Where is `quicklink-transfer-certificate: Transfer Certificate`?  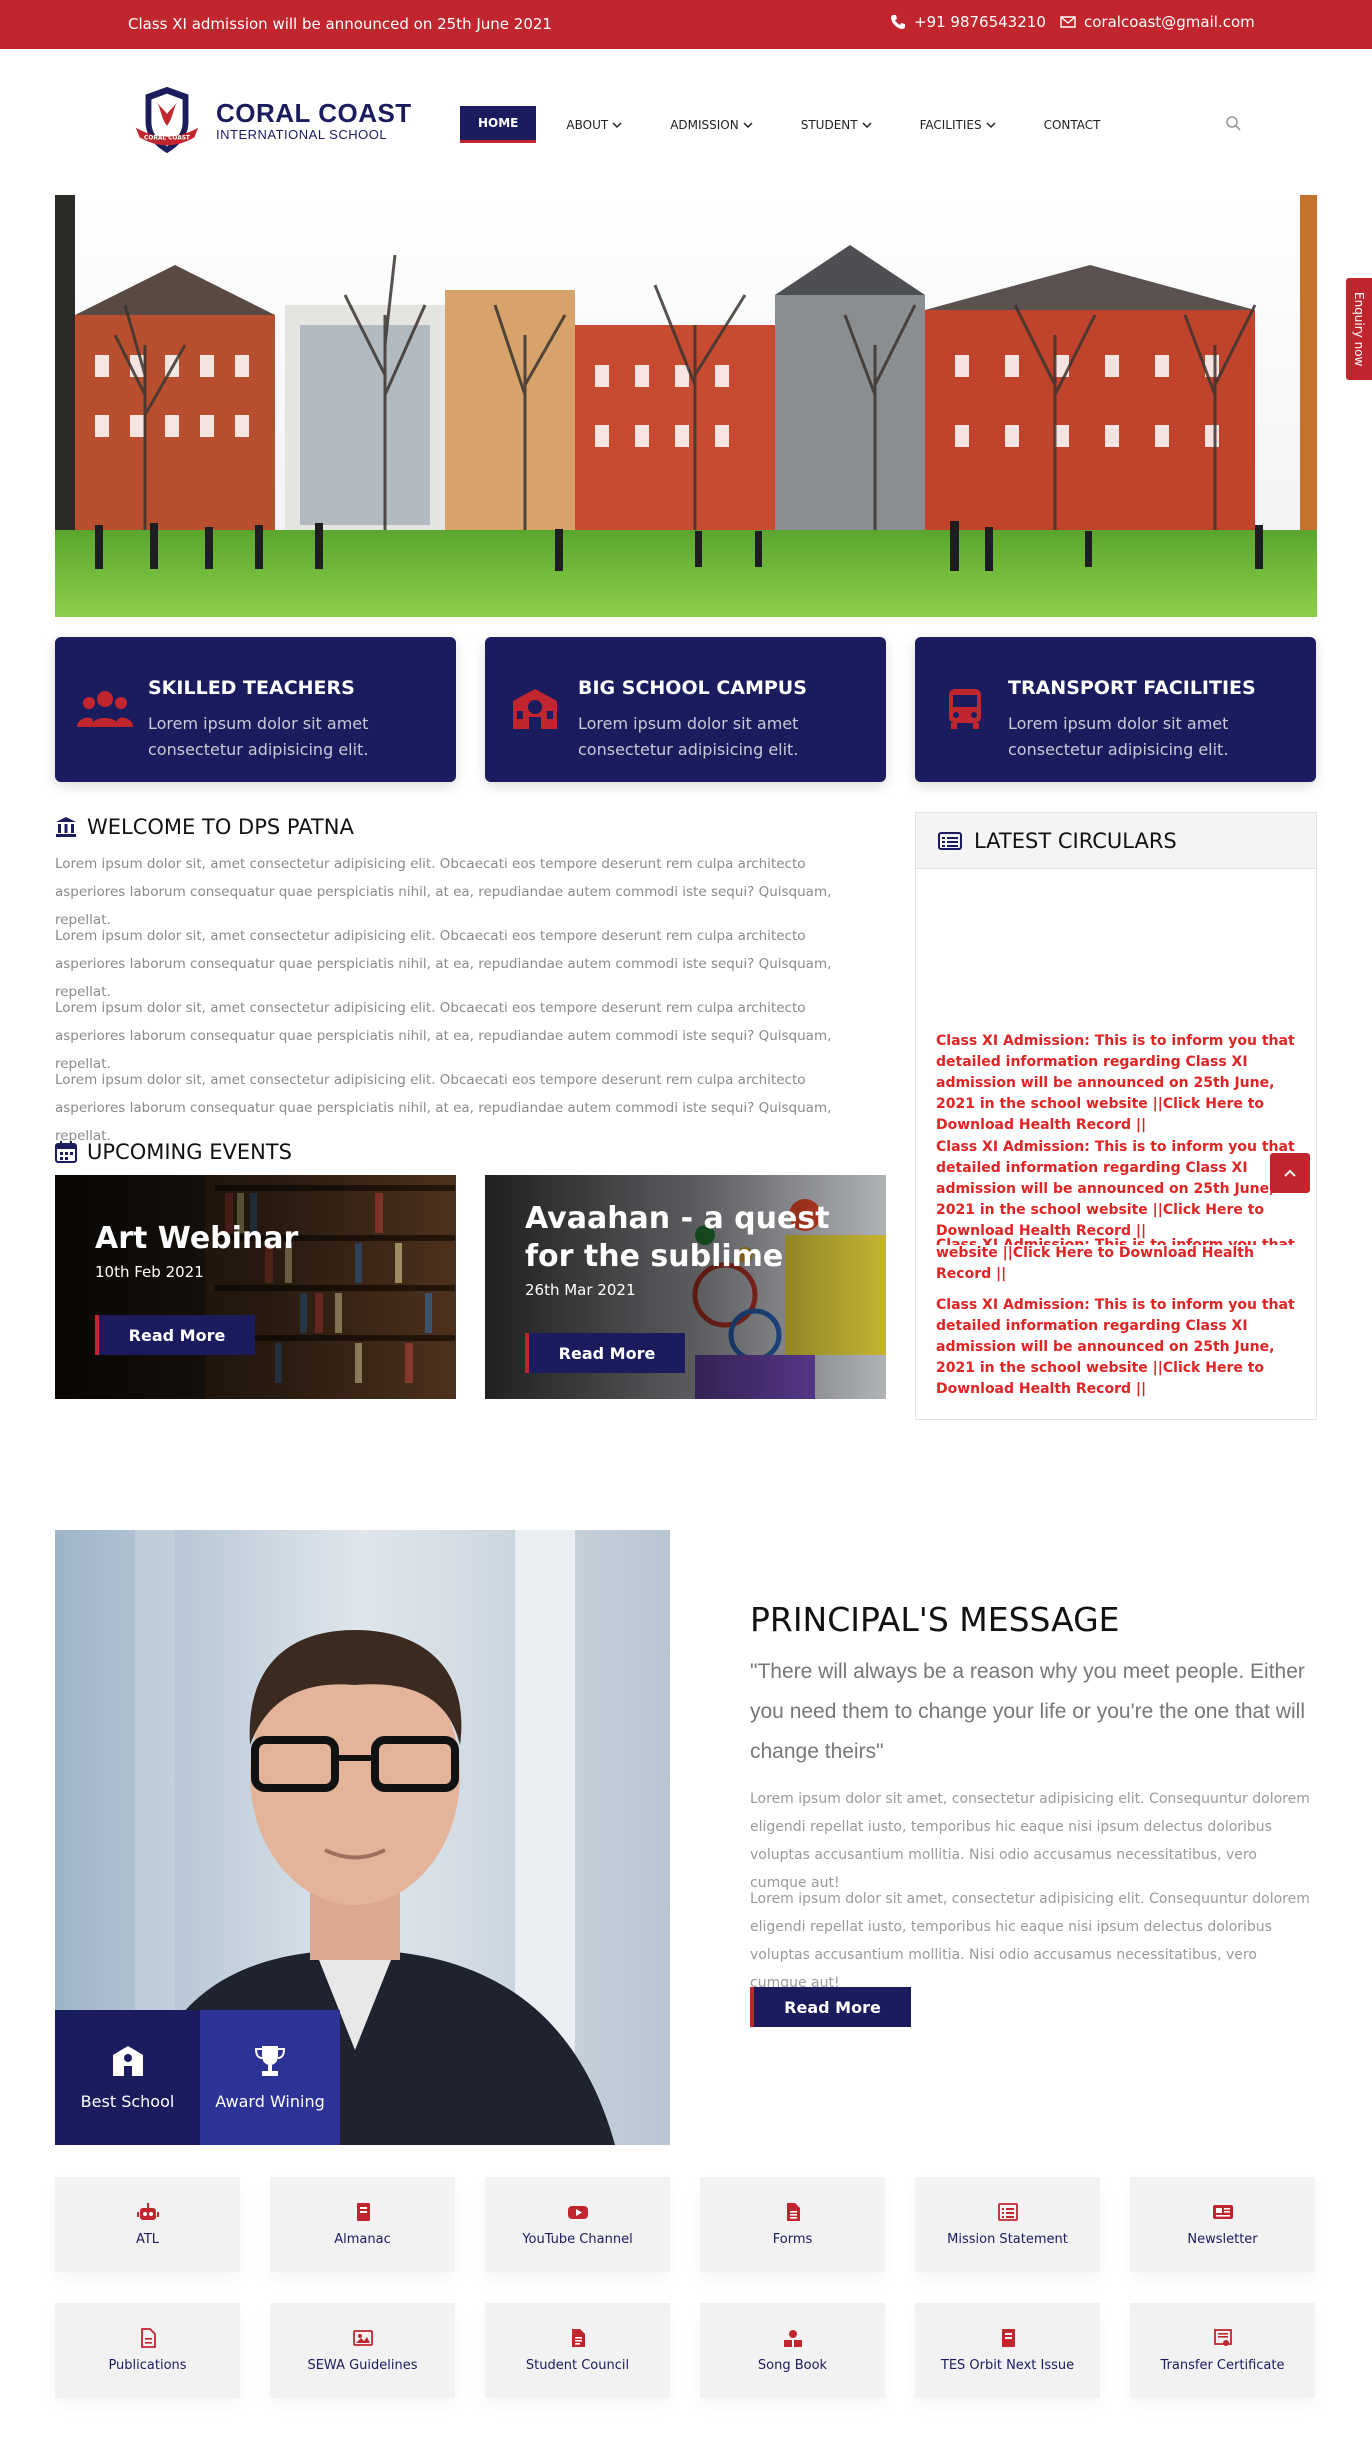 quicklink-transfer-certificate: Transfer Certificate is located at coordinates (1222, 2350).